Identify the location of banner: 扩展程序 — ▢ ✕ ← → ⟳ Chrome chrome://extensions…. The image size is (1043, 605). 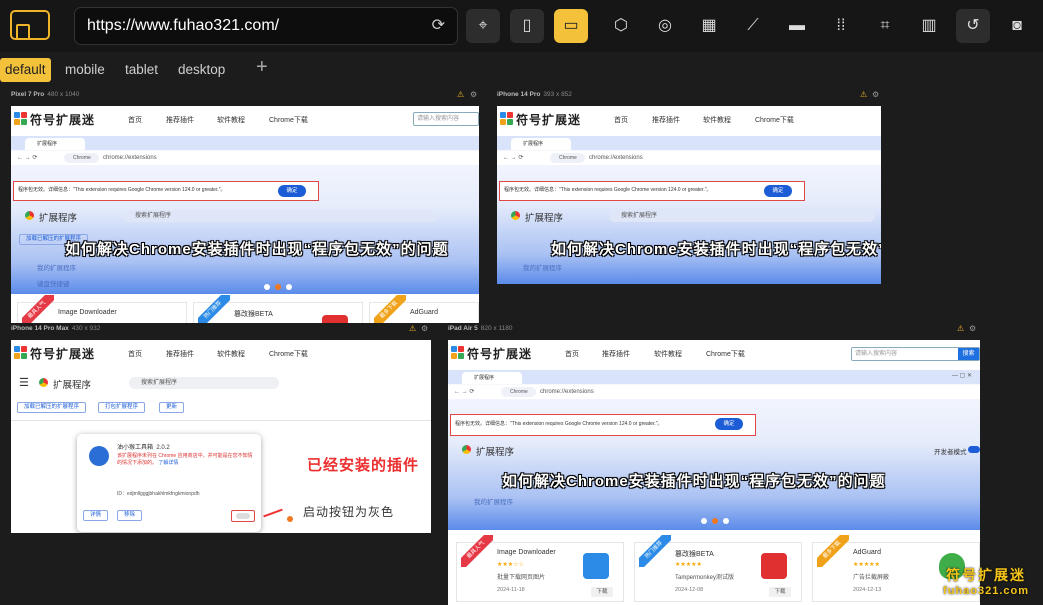
(714, 450).